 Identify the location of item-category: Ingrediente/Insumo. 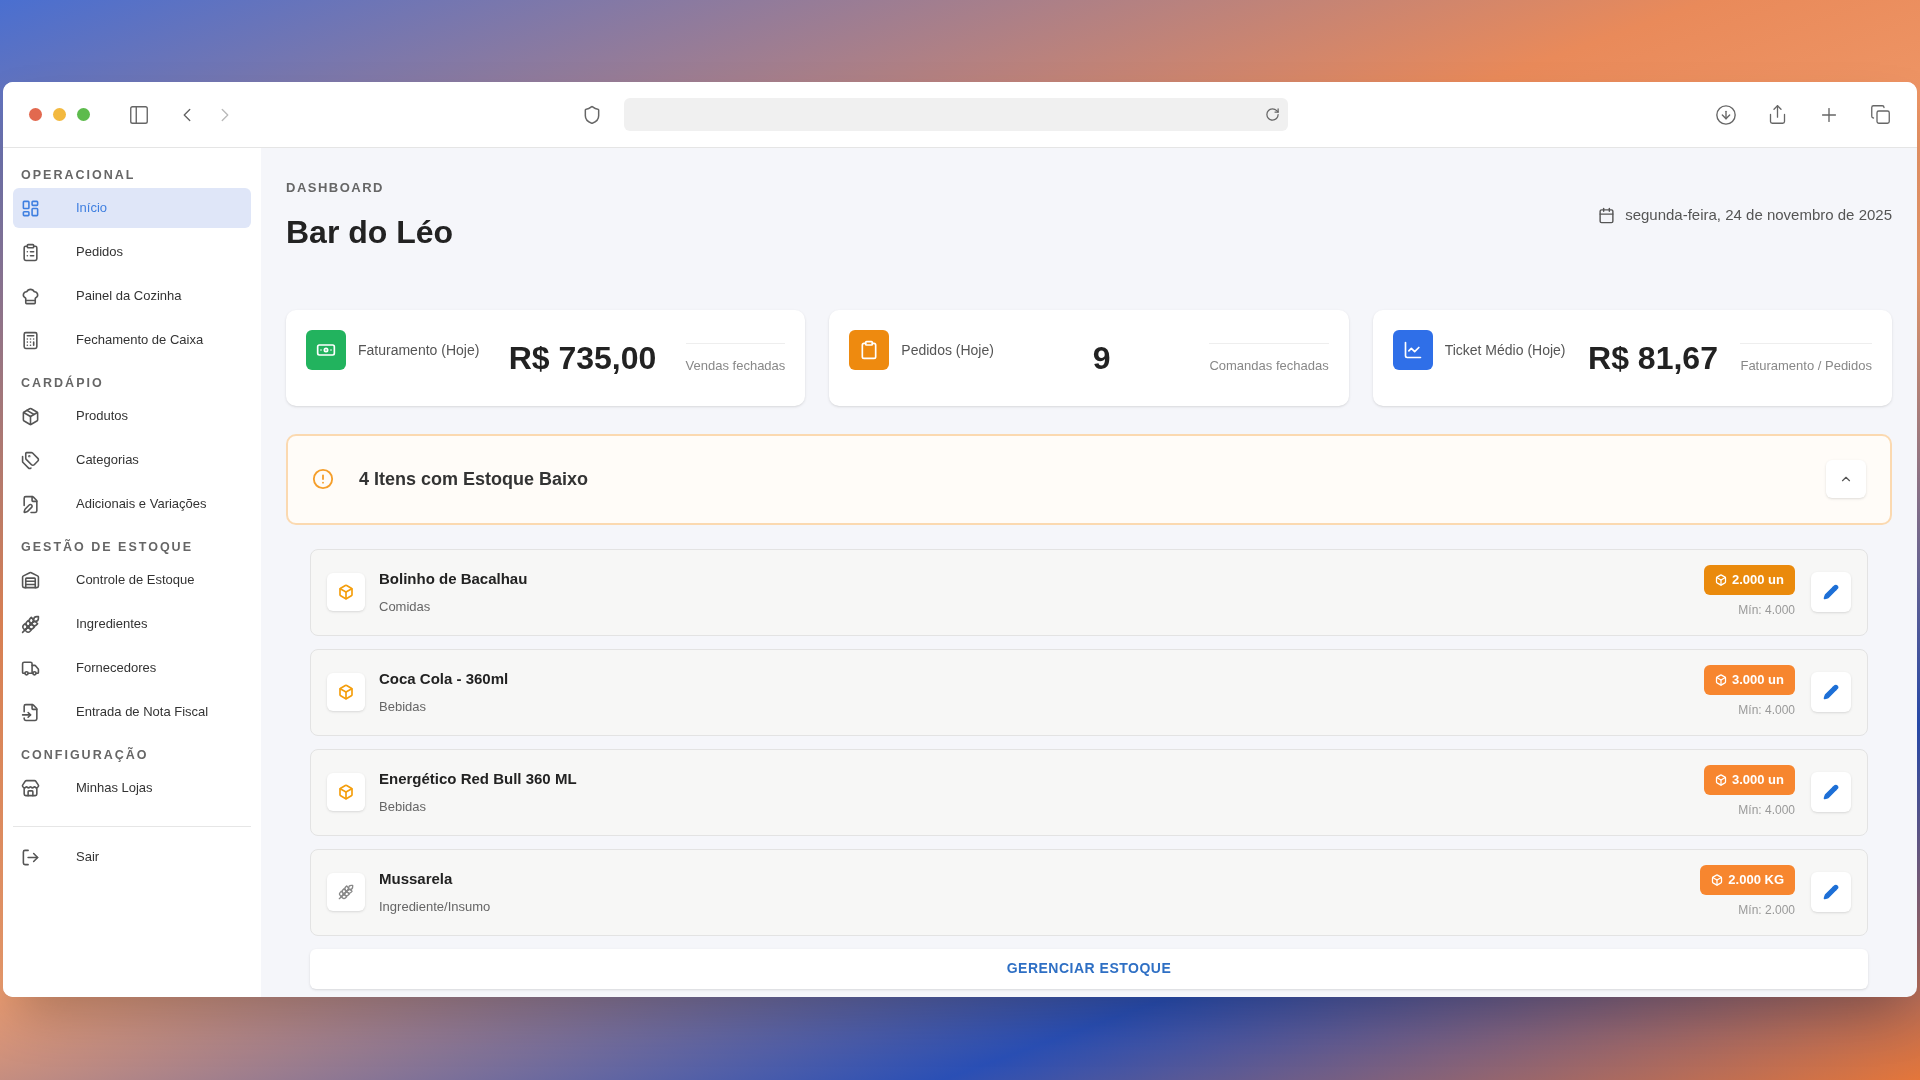
(435, 906).